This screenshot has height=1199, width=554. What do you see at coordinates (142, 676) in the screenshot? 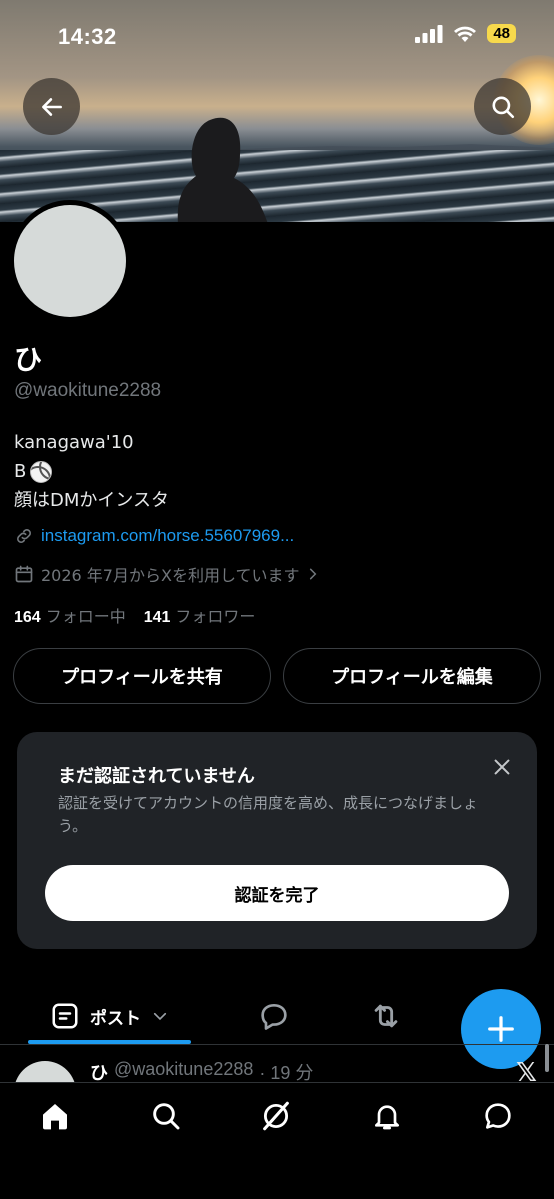
I see `share-profile-button: プロフィールを共有` at bounding box center [142, 676].